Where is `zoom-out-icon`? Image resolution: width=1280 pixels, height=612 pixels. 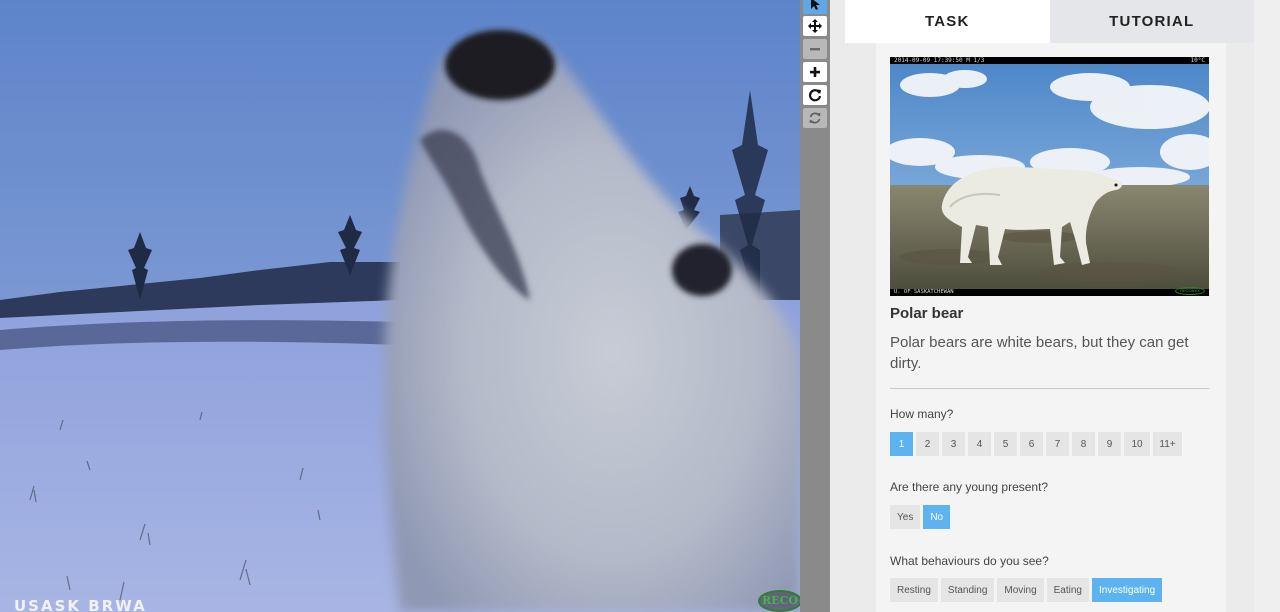 zoom-out-icon is located at coordinates (815, 49).